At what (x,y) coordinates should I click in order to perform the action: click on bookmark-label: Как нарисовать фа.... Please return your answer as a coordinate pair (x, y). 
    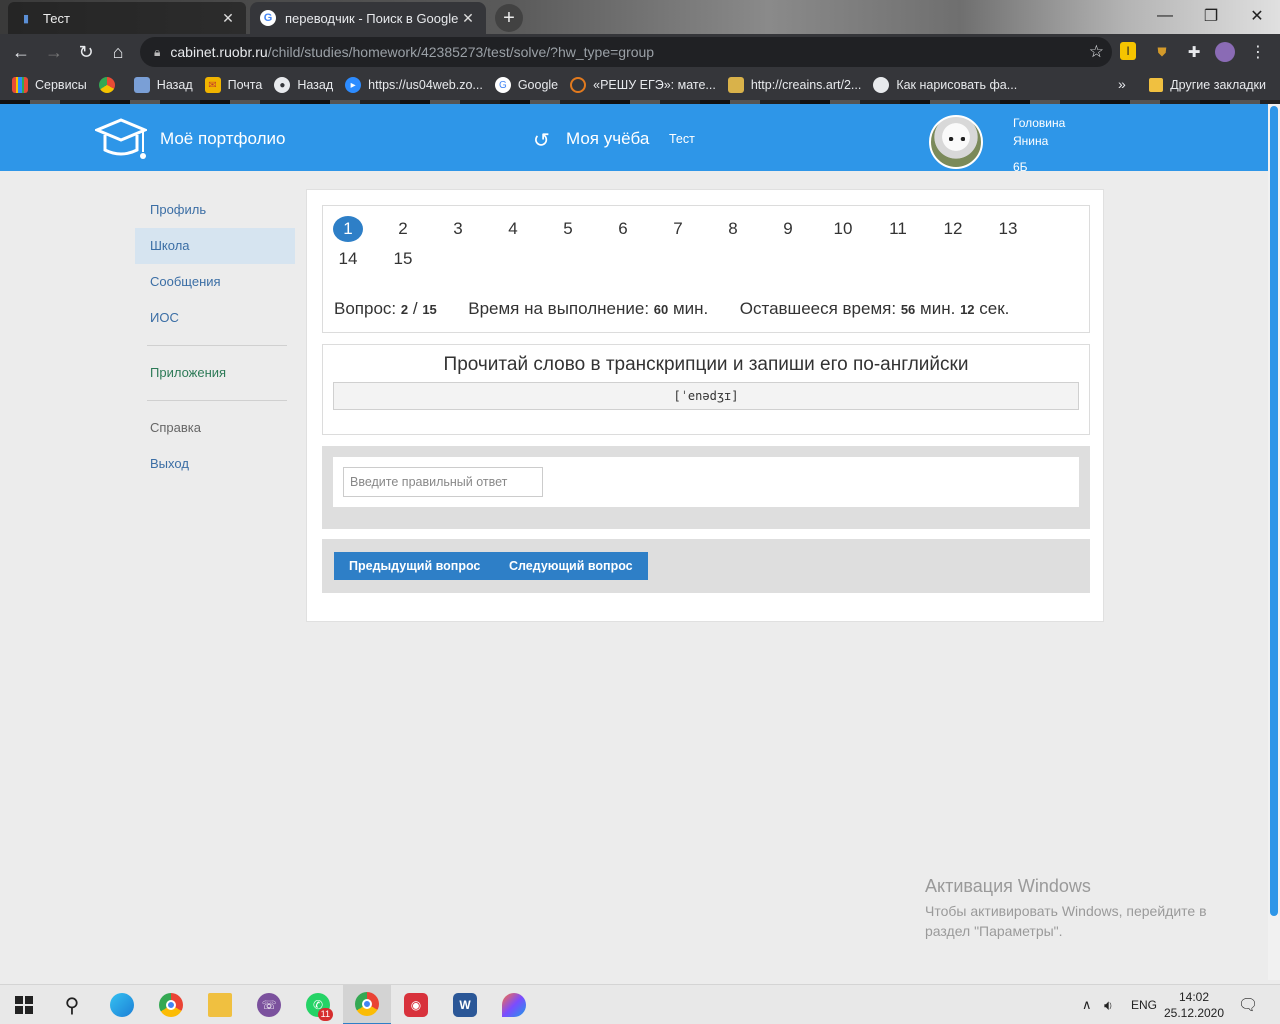
    Looking at the image, I should click on (957, 85).